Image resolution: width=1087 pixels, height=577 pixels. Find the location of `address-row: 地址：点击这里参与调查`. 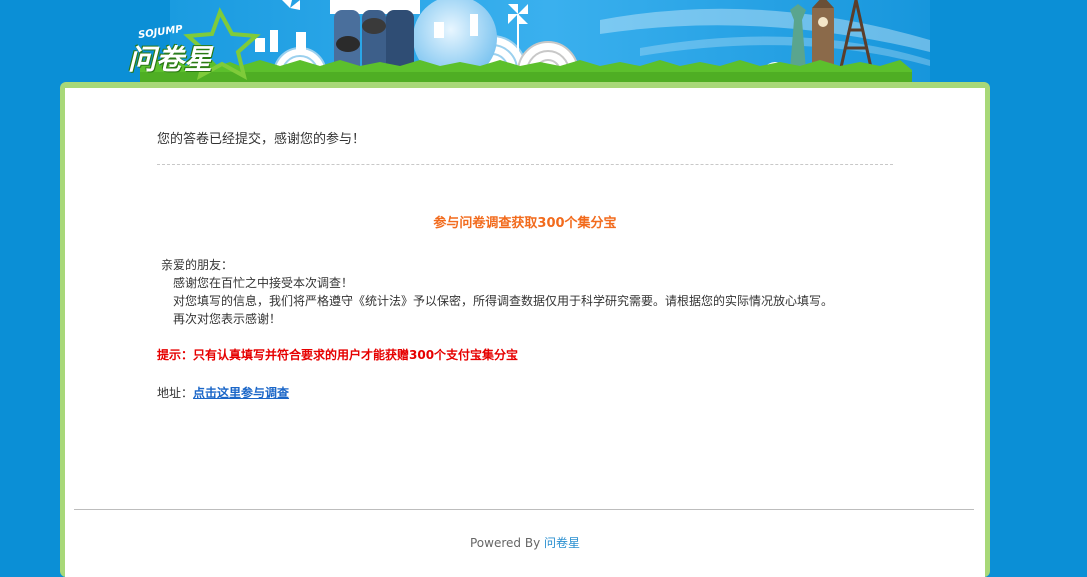

address-row: 地址：点击这里参与调查 is located at coordinates (223, 392).